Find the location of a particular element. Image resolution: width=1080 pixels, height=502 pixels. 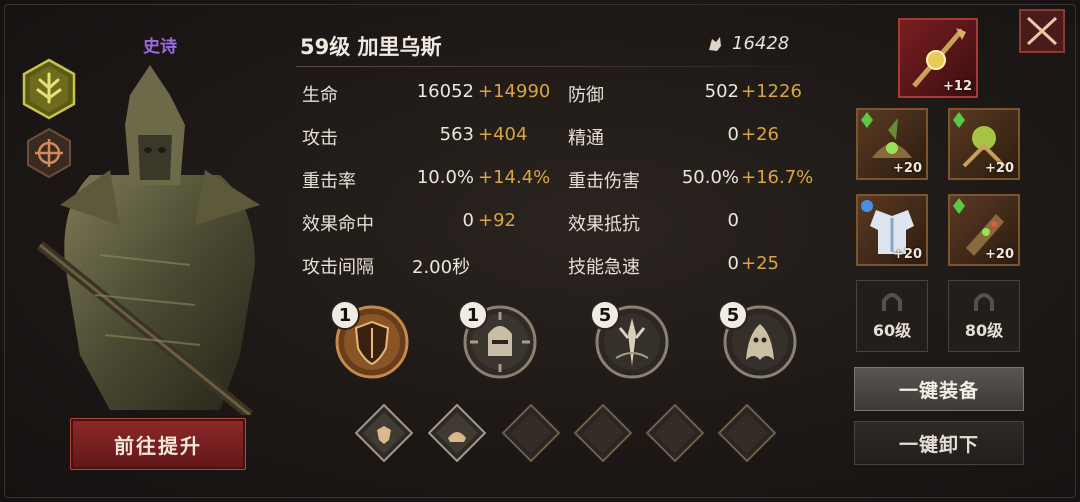

stat-bonus: +16.7% is located at coordinates (777, 177).